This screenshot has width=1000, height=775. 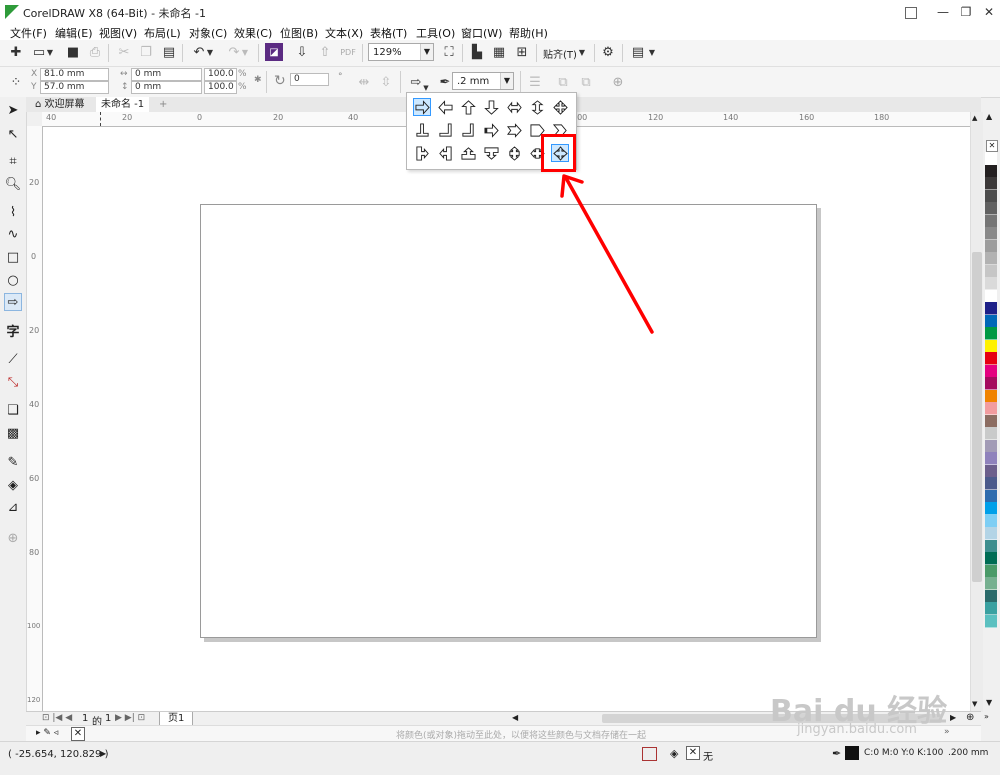 I want to click on freehand-tool-icon: ⌇, so click(x=13, y=212).